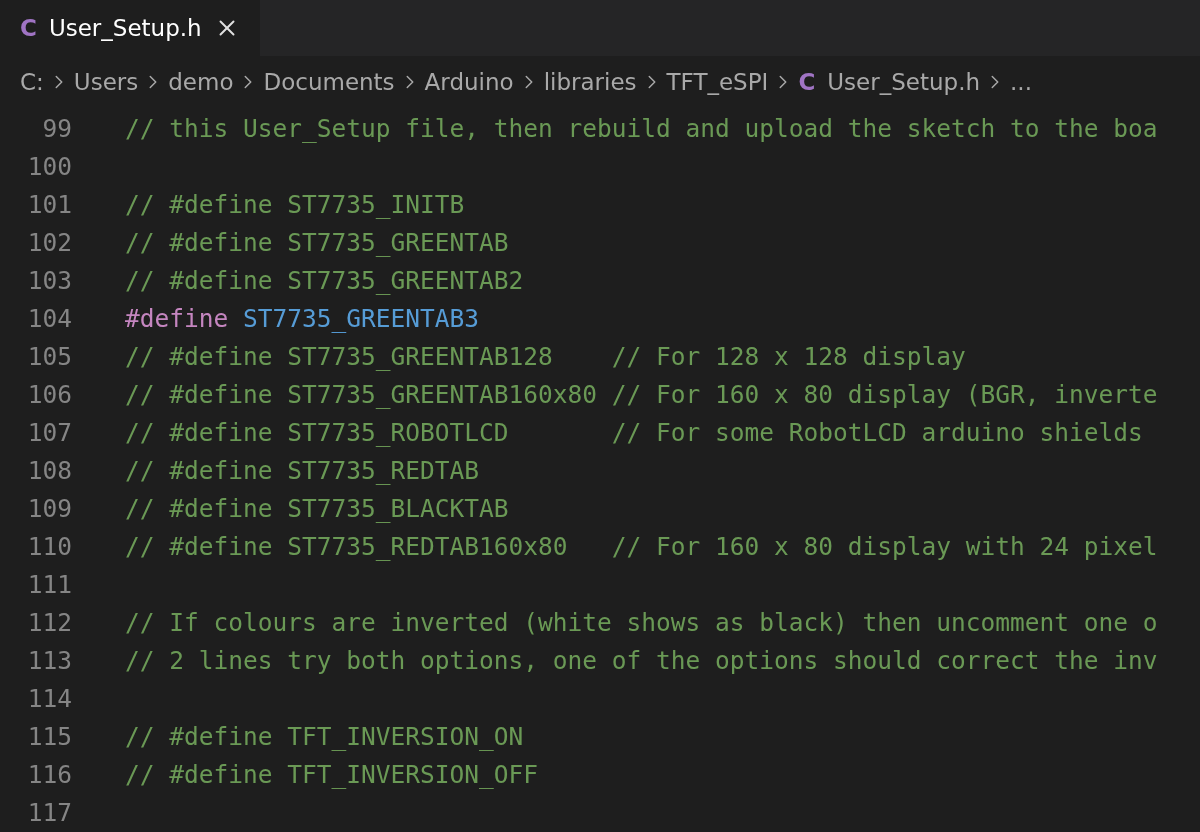 This screenshot has height=832, width=1200. I want to click on line-number: 101, so click(49, 204).